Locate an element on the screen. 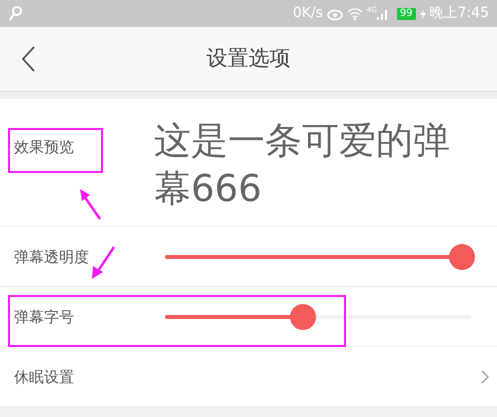  preview-text: 这是一条可爱的弹幕666 is located at coordinates (302, 165).